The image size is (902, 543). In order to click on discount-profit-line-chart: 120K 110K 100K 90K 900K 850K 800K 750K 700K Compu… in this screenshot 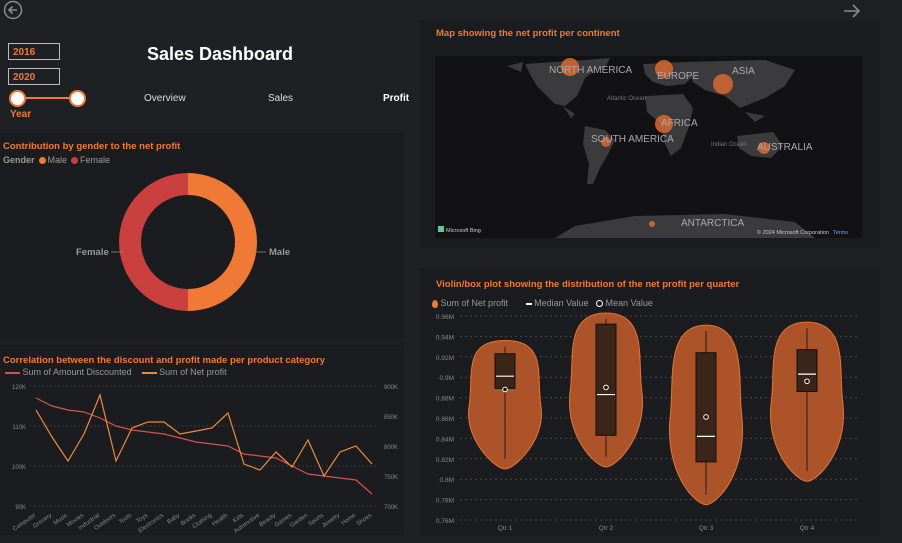, I will do `click(205, 460)`.